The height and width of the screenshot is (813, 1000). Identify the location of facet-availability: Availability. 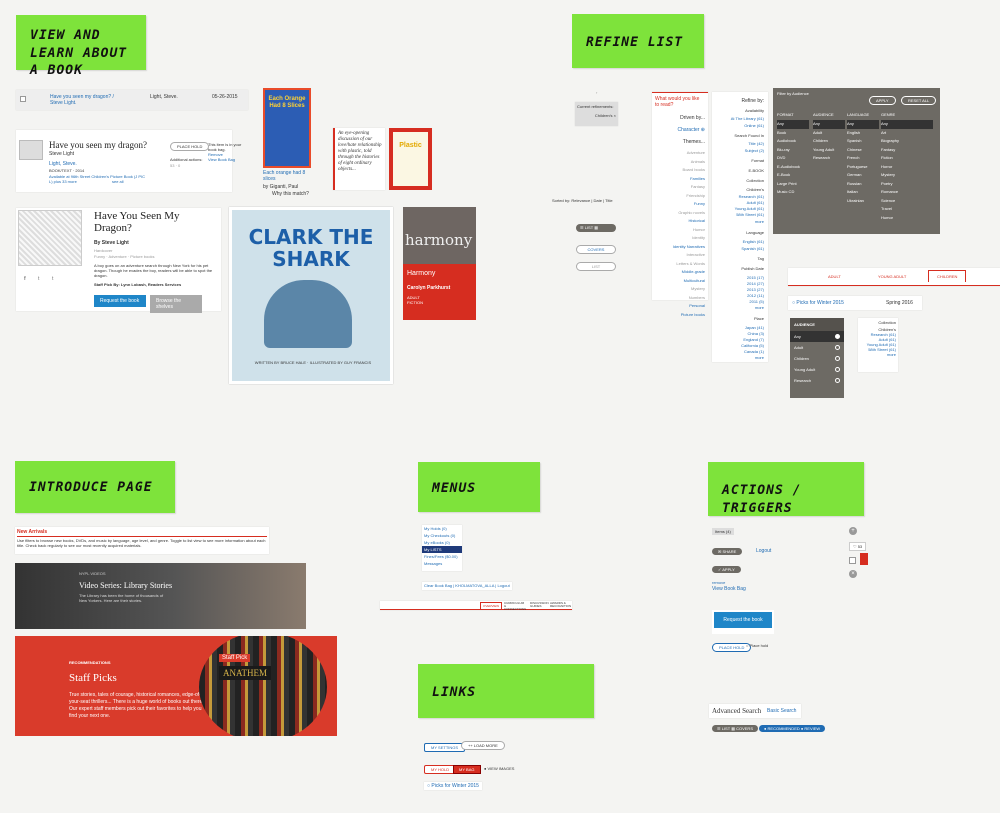
(754, 110).